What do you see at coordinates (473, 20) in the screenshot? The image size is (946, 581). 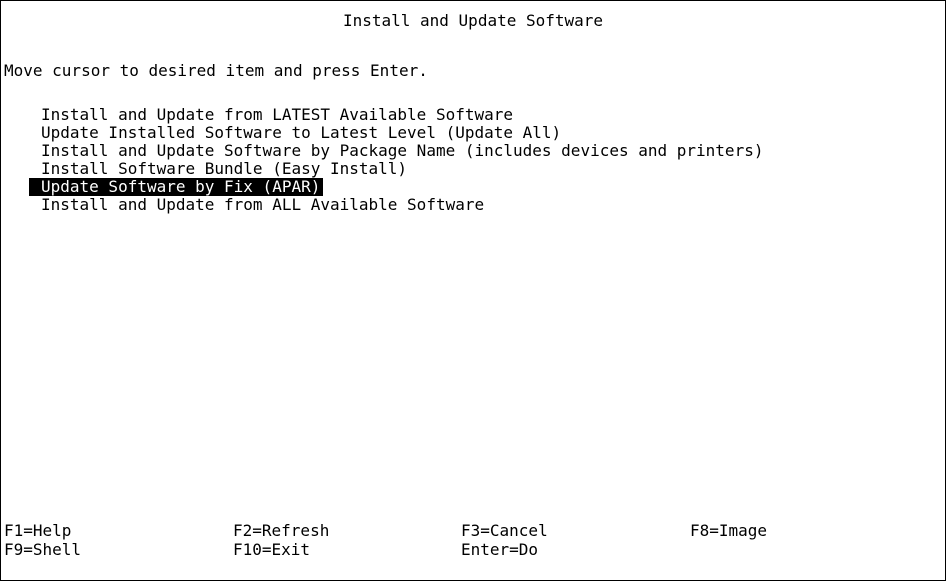 I see `screen-title: Install and Update Software` at bounding box center [473, 20].